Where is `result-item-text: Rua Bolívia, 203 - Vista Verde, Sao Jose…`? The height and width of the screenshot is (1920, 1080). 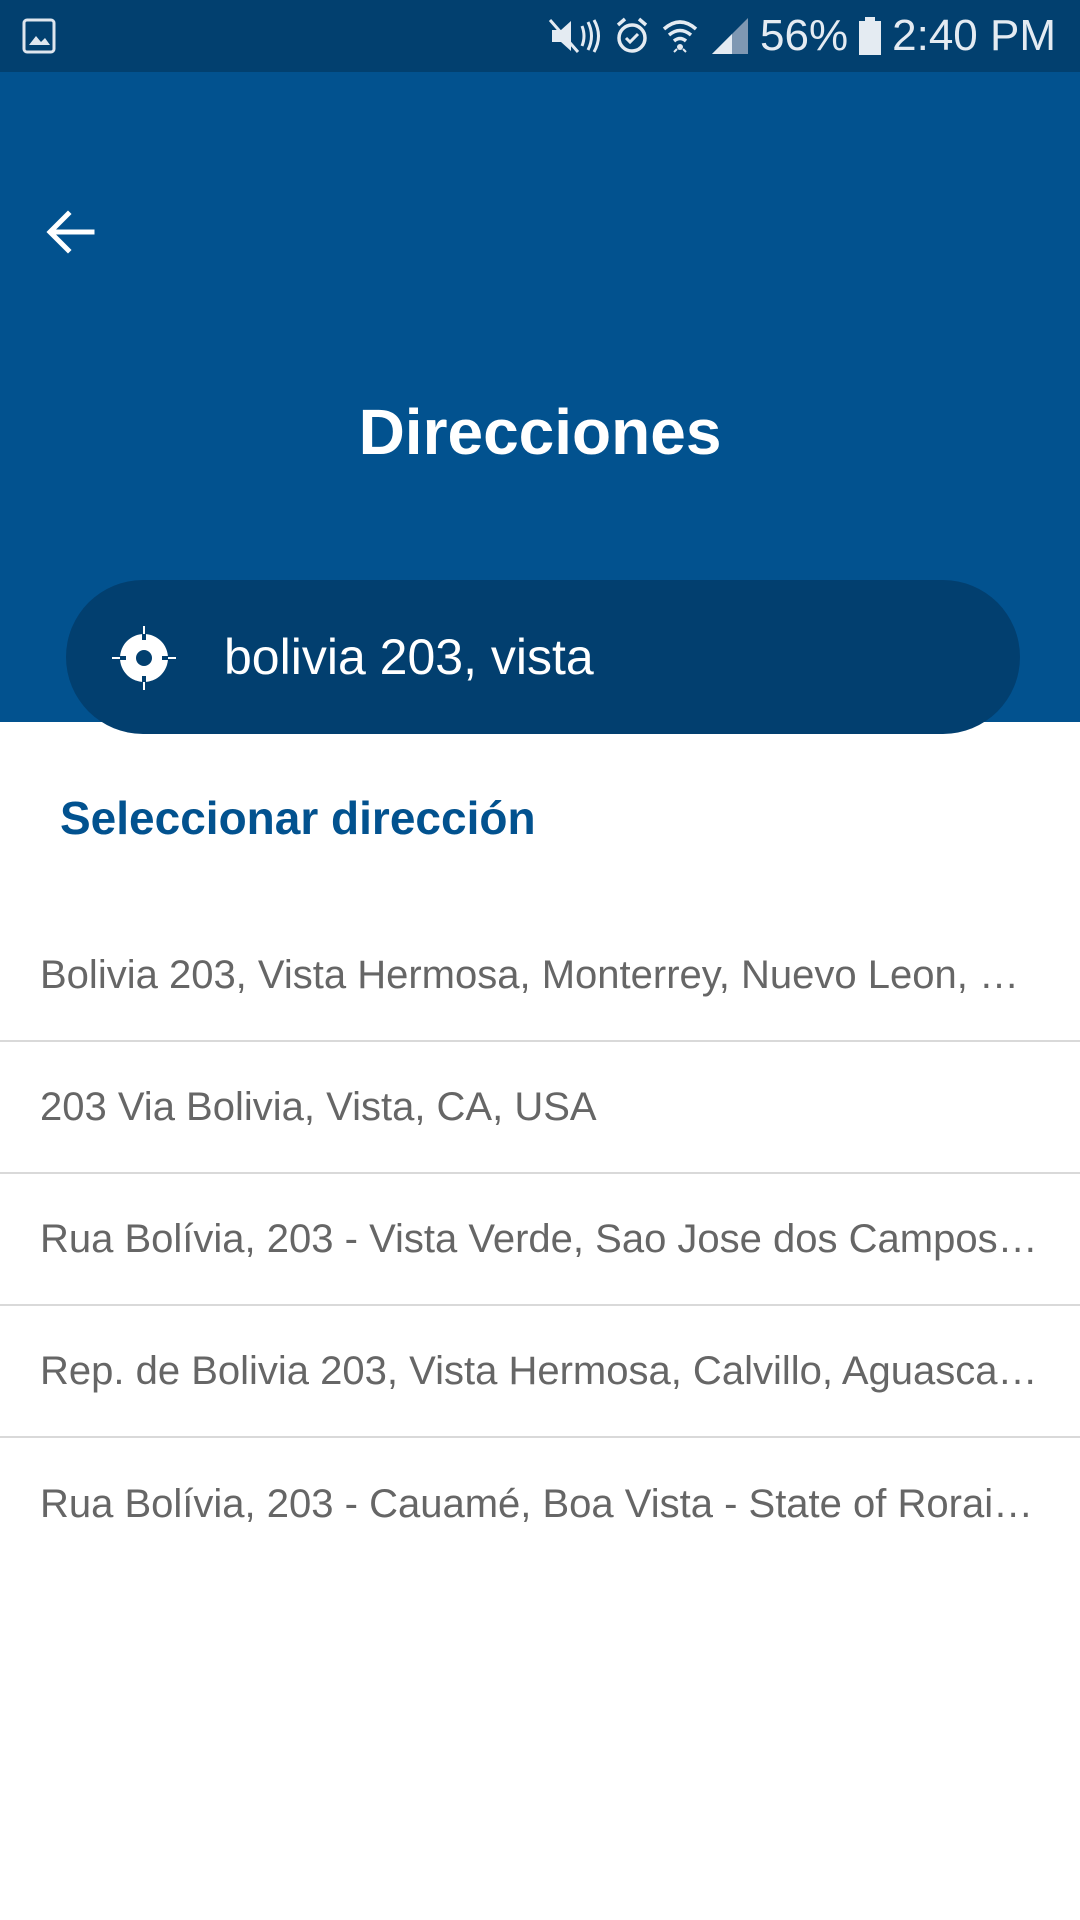 result-item-text: Rua Bolívia, 203 - Vista Verde, Sao Jose… is located at coordinates (540, 1238).